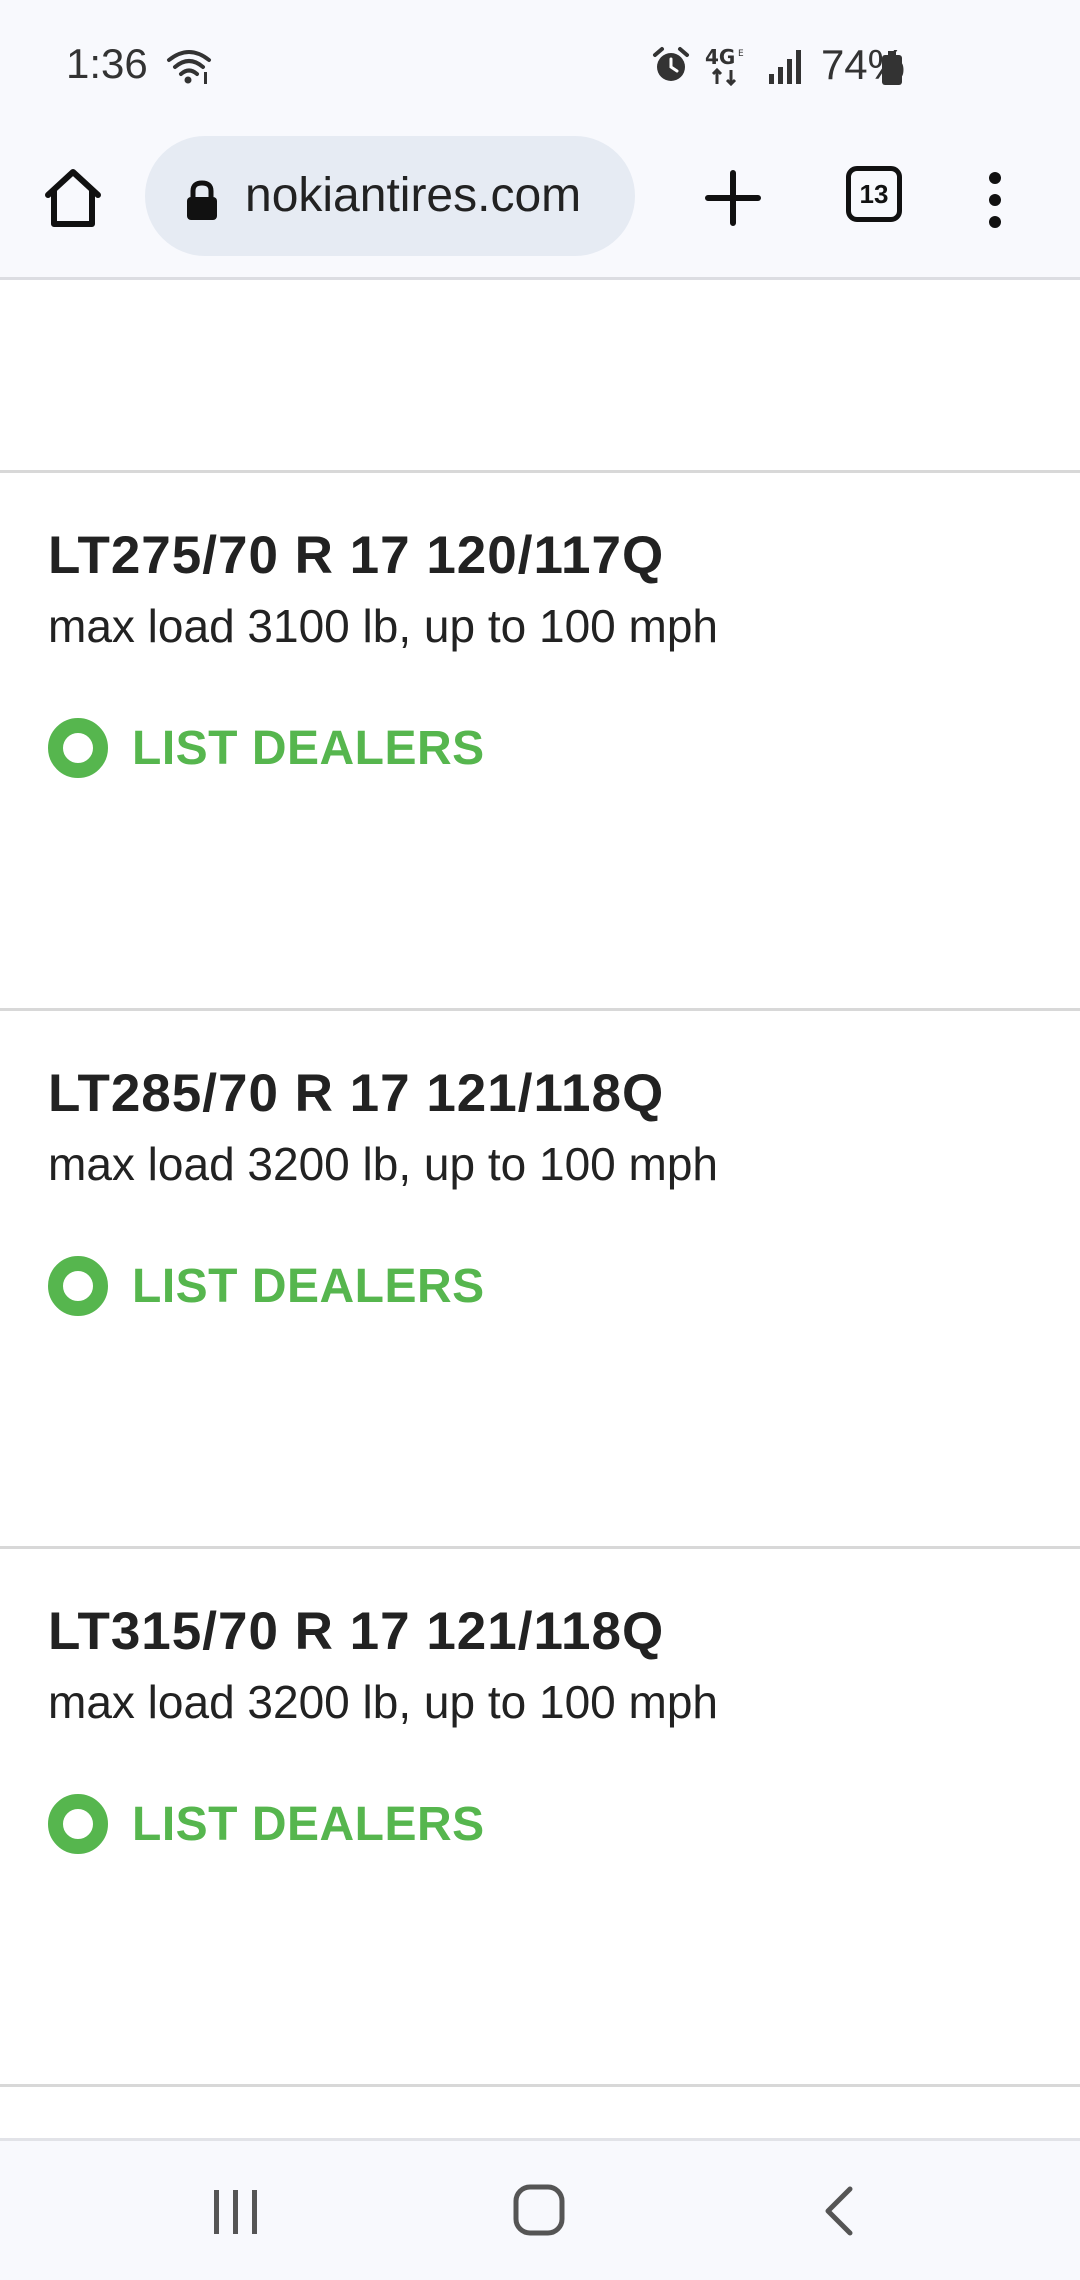 The width and height of the screenshot is (1080, 2280). I want to click on recents-icon, so click(236, 2212).